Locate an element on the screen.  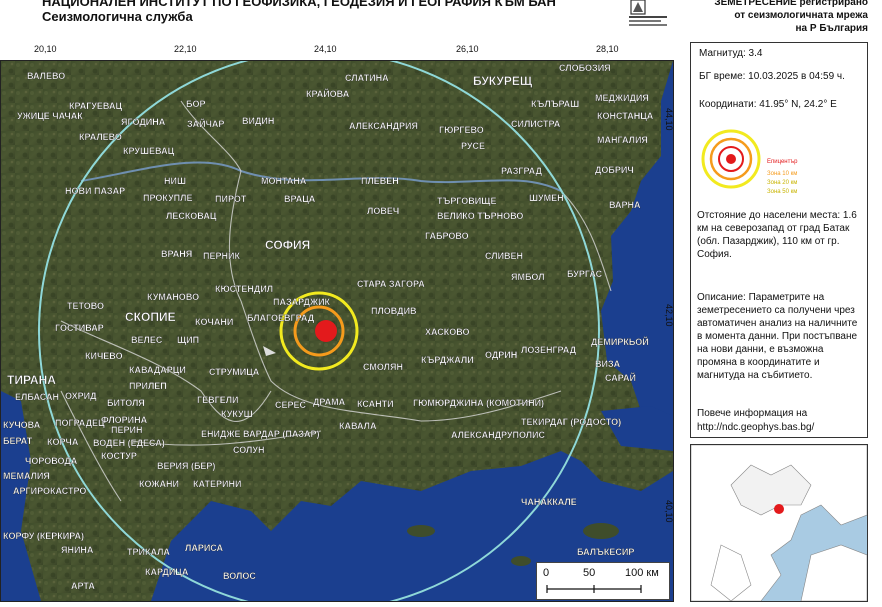
lat-tick: 42,10 is located at coordinates (669, 315).